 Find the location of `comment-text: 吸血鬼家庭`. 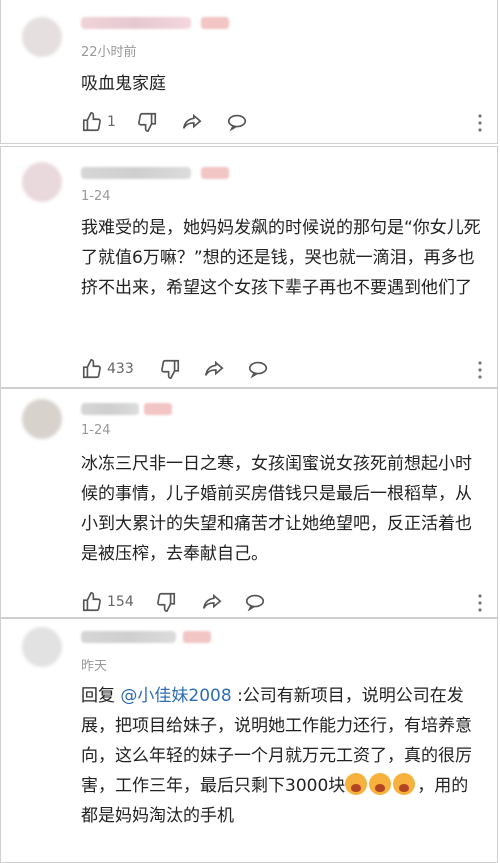

comment-text: 吸血鬼家庭 is located at coordinates (123, 84).